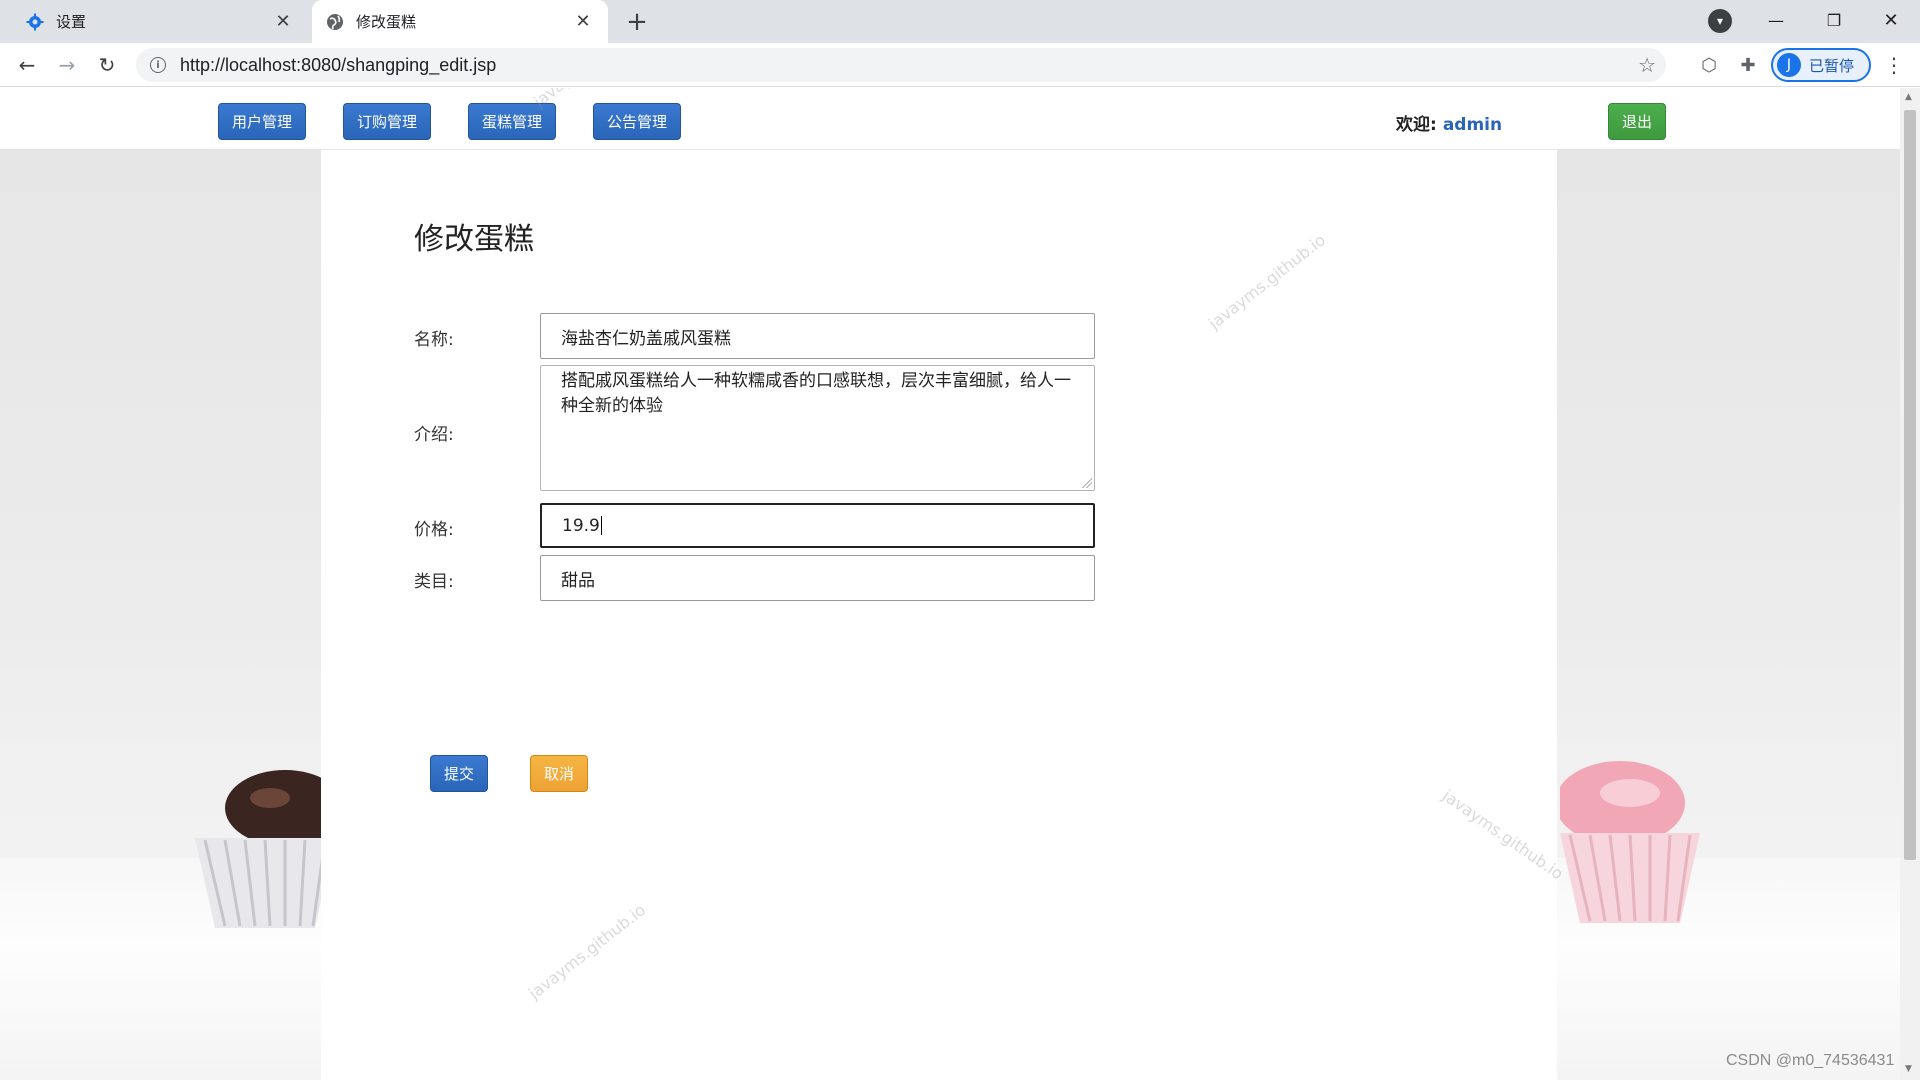  I want to click on reload-icon: ↻, so click(107, 65).